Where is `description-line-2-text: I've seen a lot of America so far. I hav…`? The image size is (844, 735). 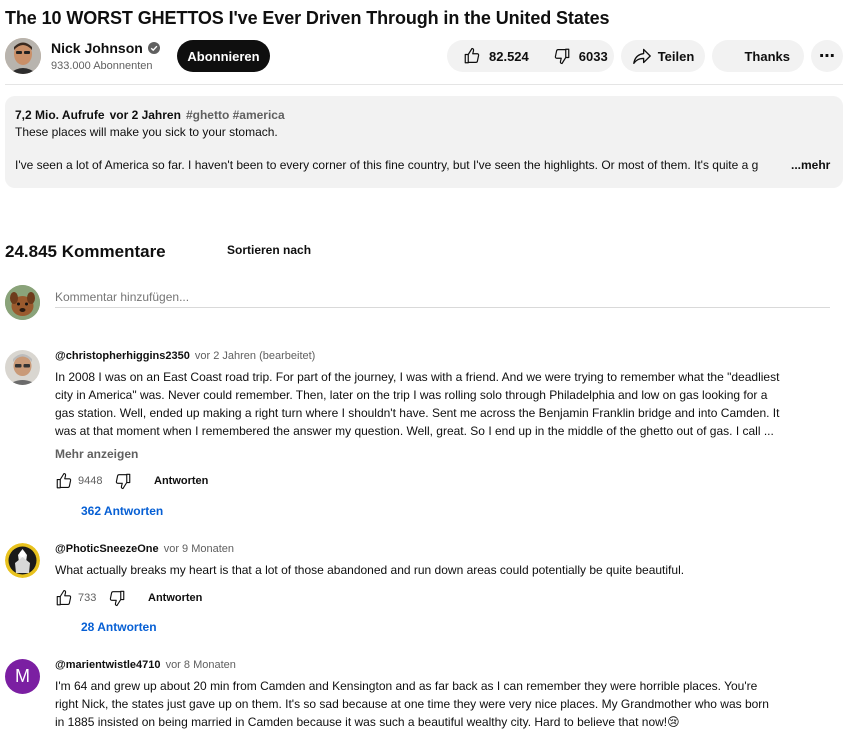 description-line-2-text: I've seen a lot of America so far. I hav… is located at coordinates (387, 165).